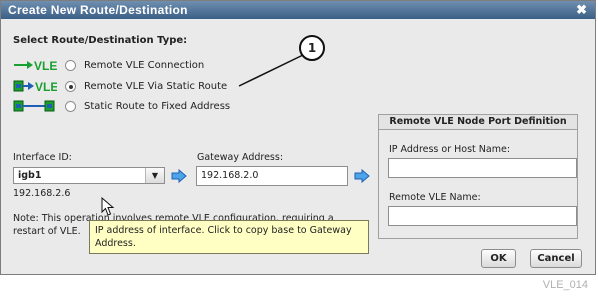  Describe the element at coordinates (34, 106) in the screenshot. I see `static-route-fixed-icon` at that location.